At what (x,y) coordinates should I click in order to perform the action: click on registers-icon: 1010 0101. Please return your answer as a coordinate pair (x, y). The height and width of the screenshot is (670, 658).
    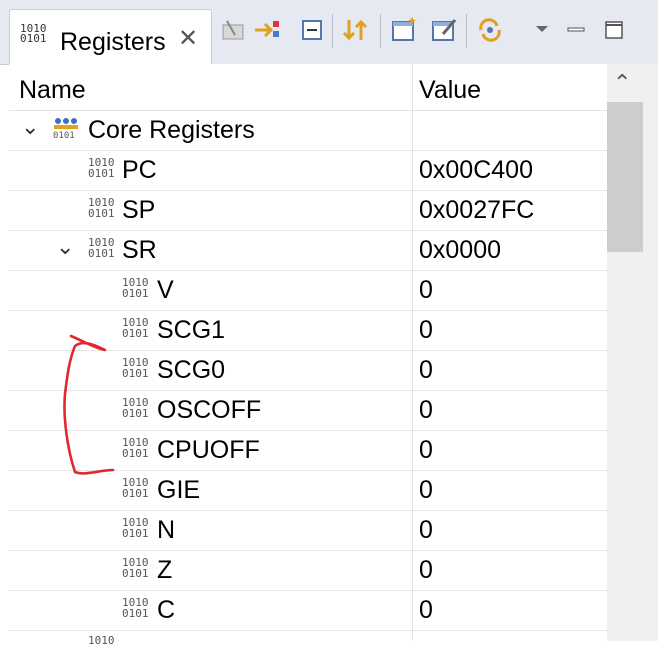
    Looking at the image, I should click on (33, 33).